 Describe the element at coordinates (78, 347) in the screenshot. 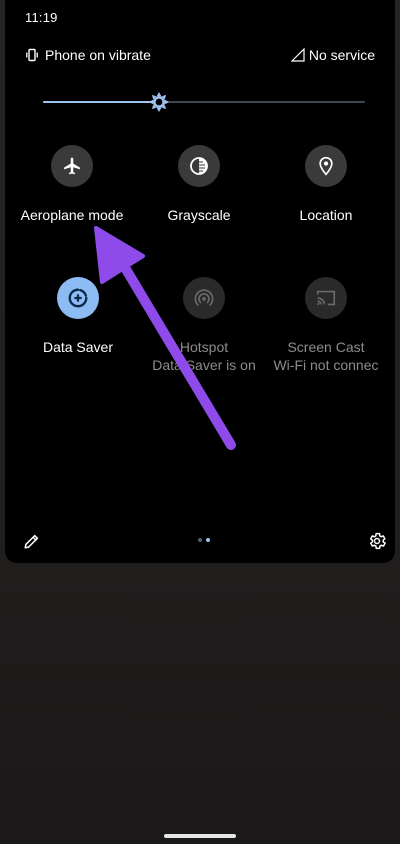

I see `tile-data-saver-label: Data Saver` at that location.